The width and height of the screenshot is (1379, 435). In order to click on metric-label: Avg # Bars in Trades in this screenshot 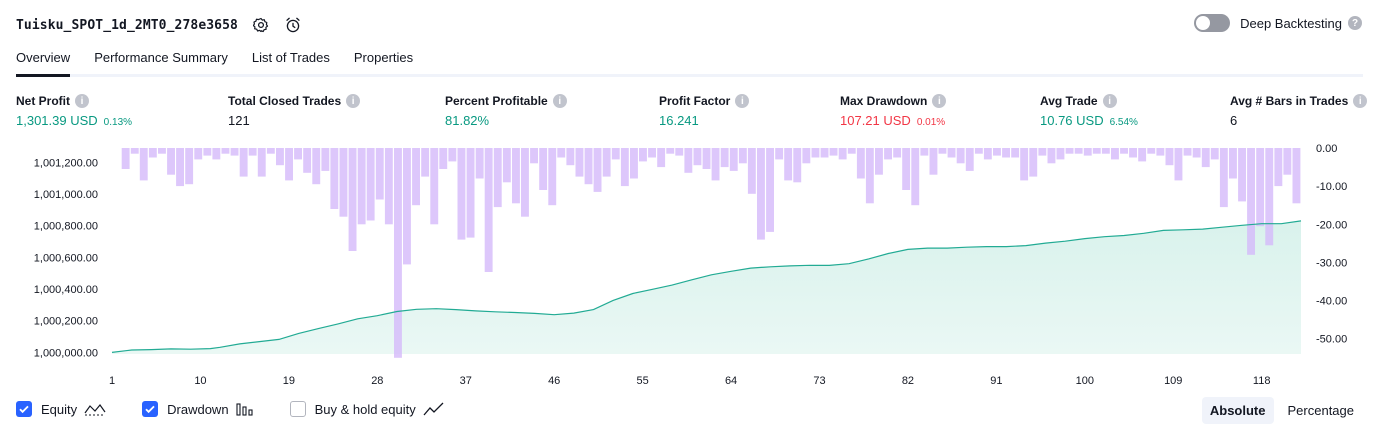, I will do `click(1289, 101)`.